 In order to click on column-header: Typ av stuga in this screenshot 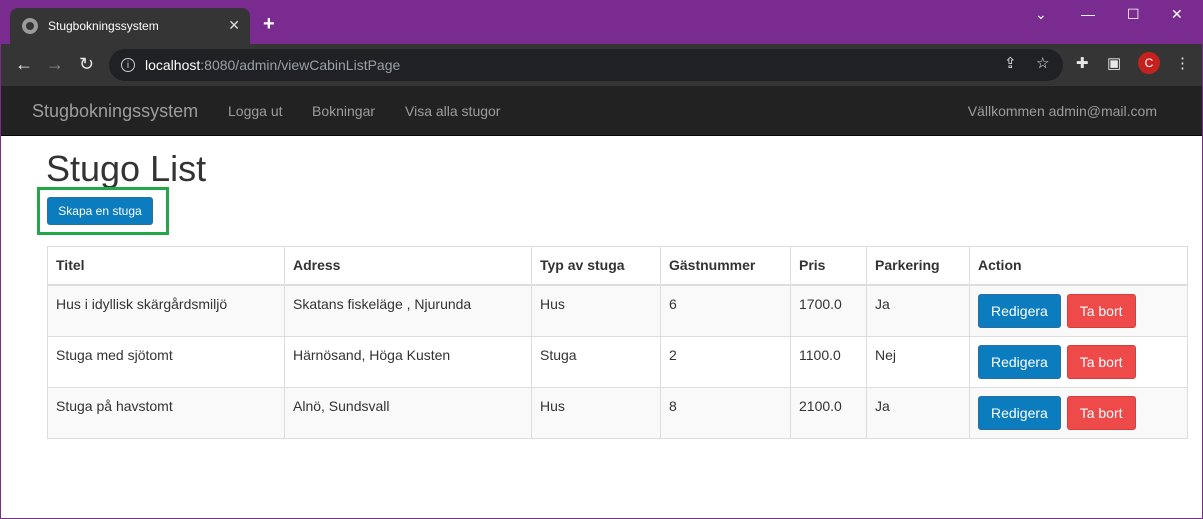, I will do `click(596, 266)`.